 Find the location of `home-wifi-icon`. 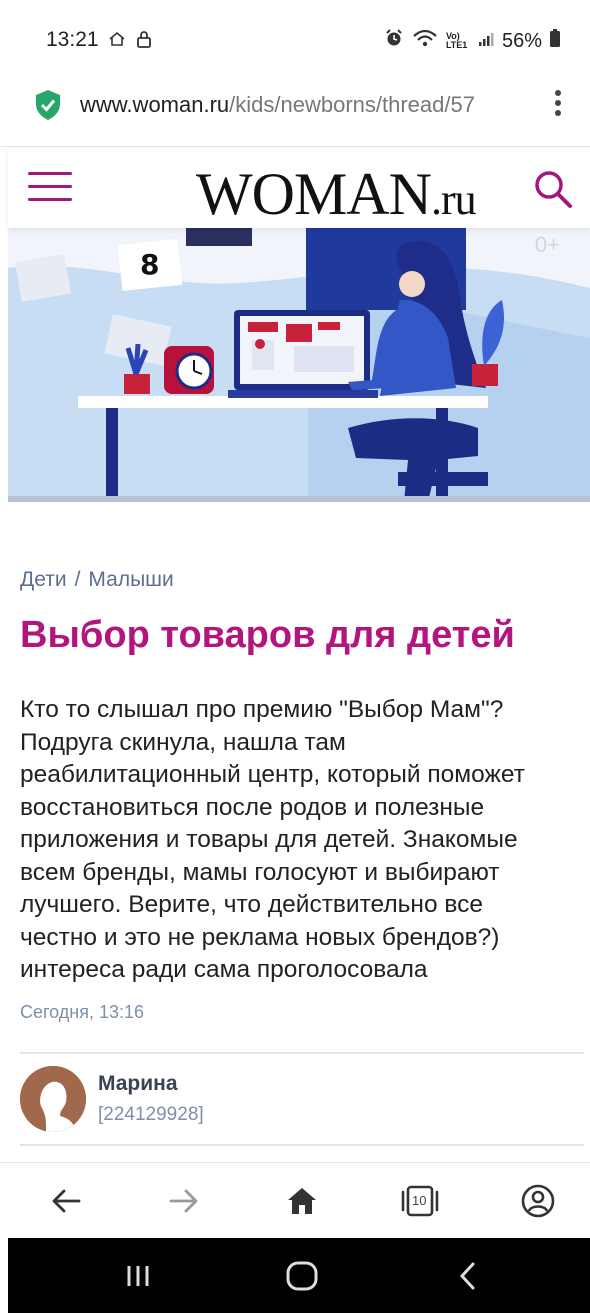

home-wifi-icon is located at coordinates (117, 41).